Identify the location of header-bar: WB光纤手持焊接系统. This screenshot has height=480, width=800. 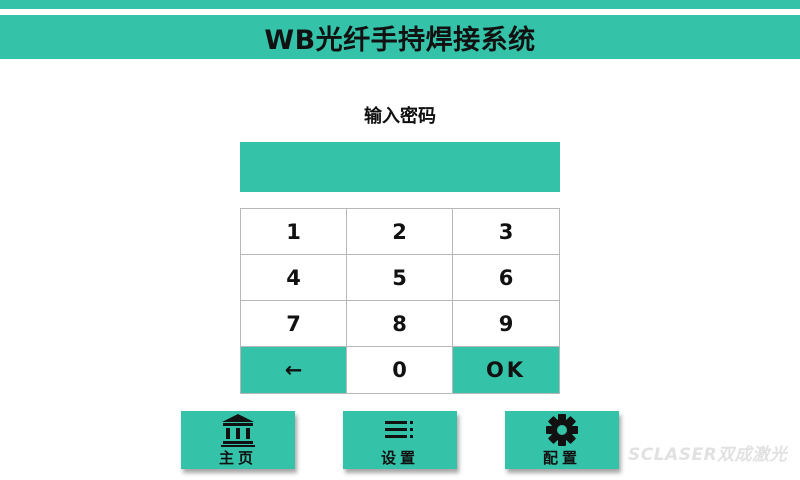
(400, 37).